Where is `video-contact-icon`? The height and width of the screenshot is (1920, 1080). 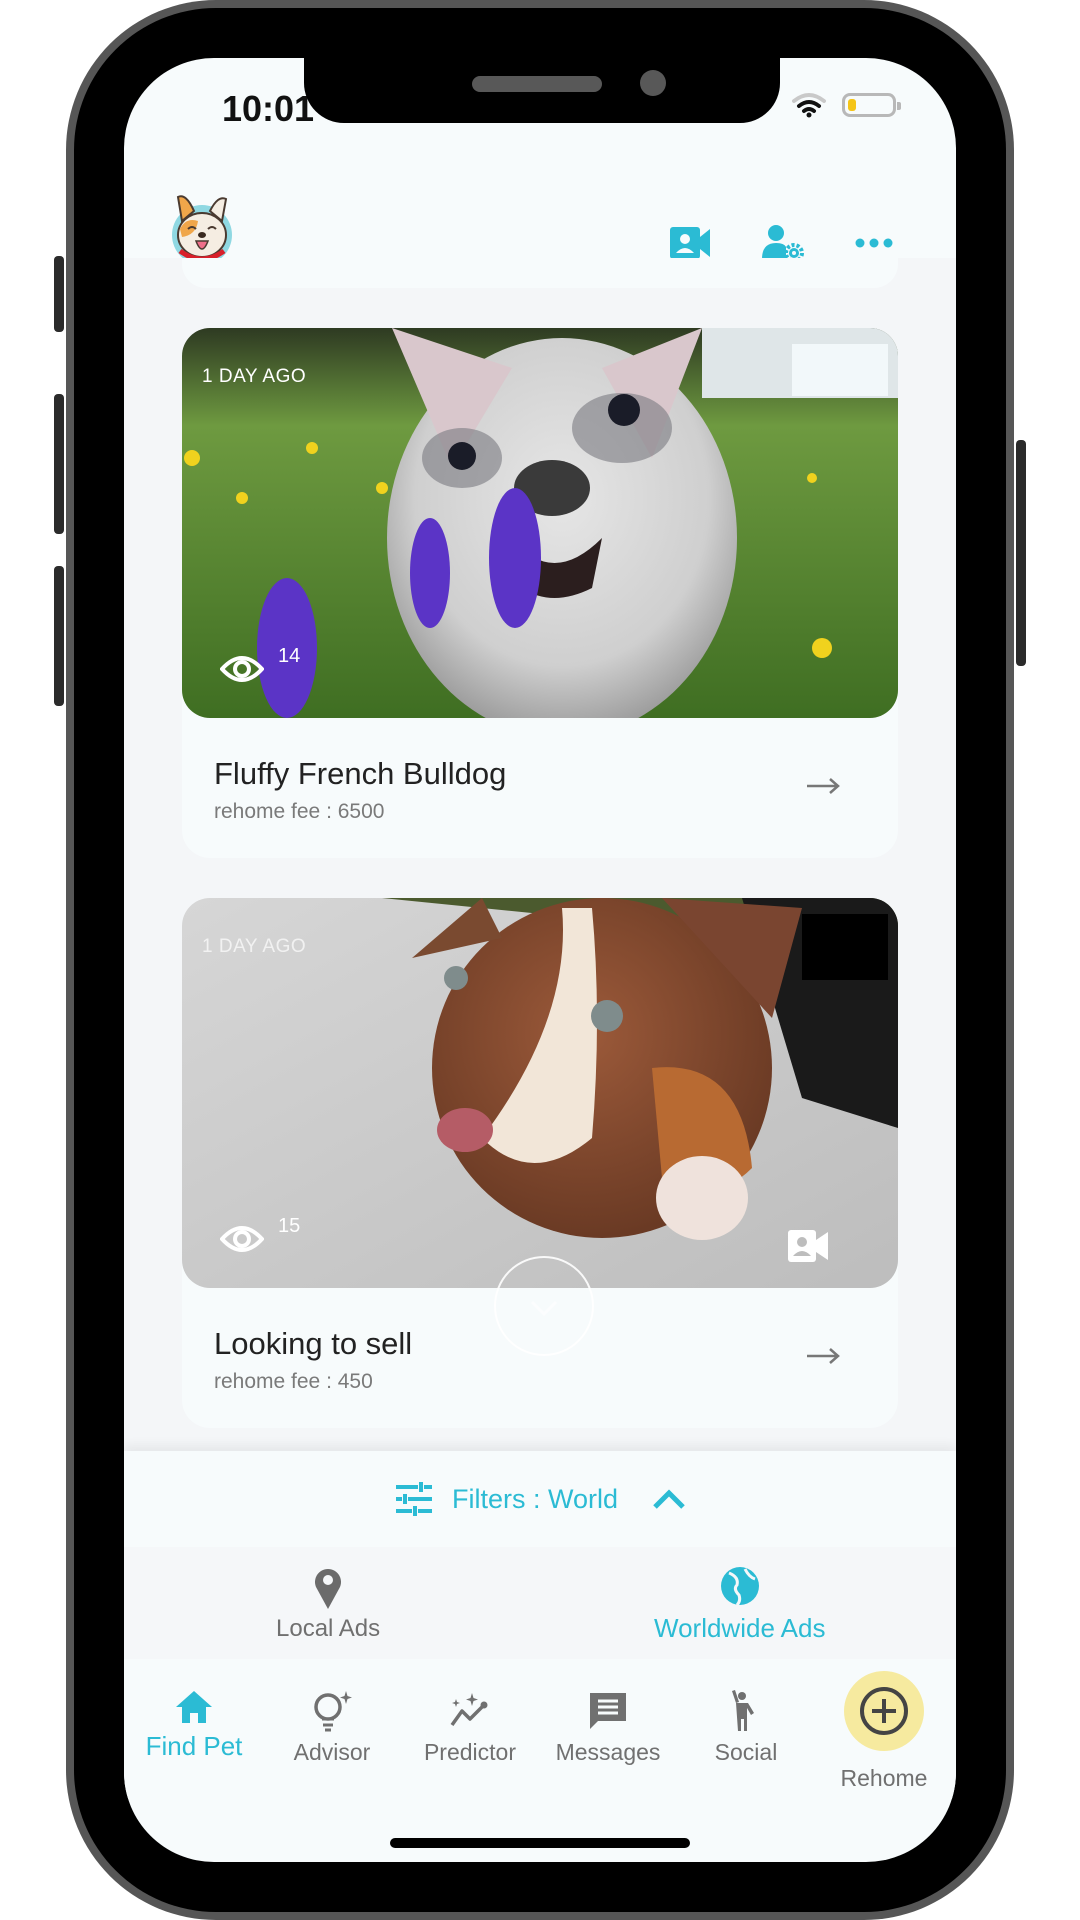 video-contact-icon is located at coordinates (690, 243).